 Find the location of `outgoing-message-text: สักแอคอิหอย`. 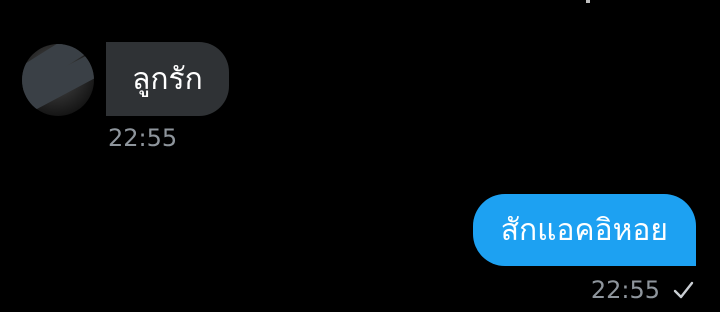

outgoing-message-text: สักแอคอิหอย is located at coordinates (584, 230).